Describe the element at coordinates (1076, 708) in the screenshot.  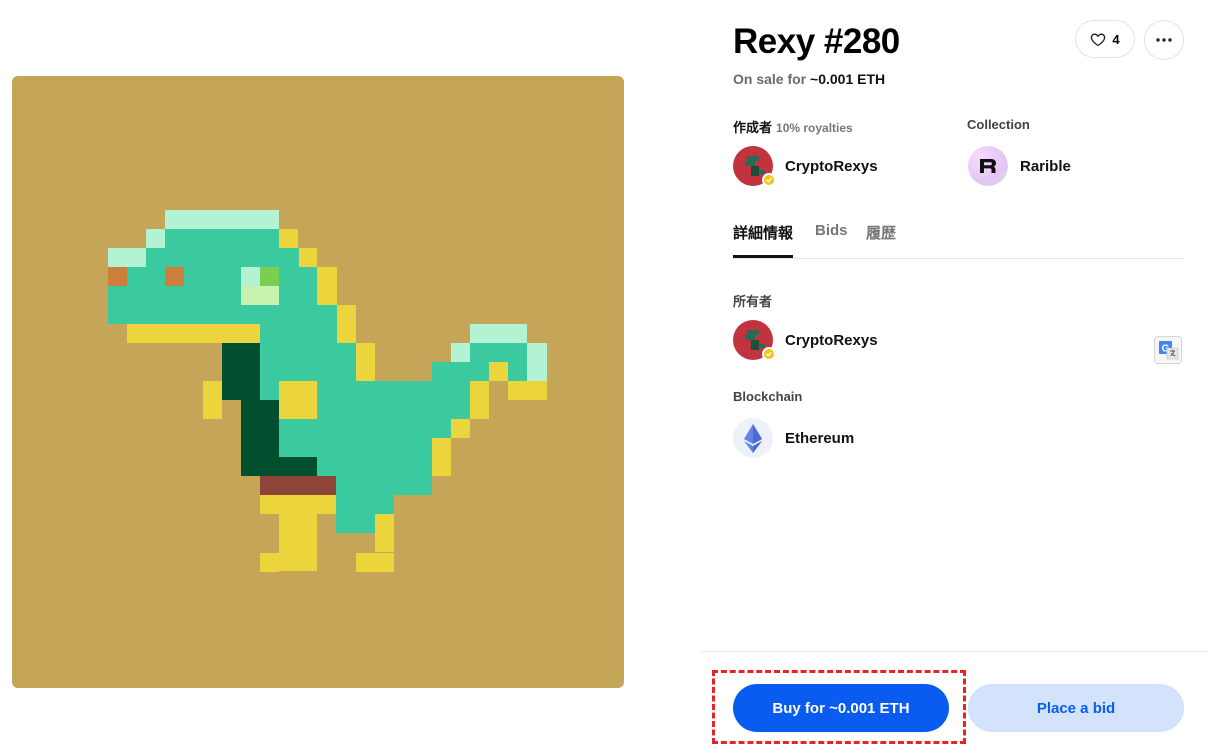
I see `place-bid-button: Place a bid` at that location.